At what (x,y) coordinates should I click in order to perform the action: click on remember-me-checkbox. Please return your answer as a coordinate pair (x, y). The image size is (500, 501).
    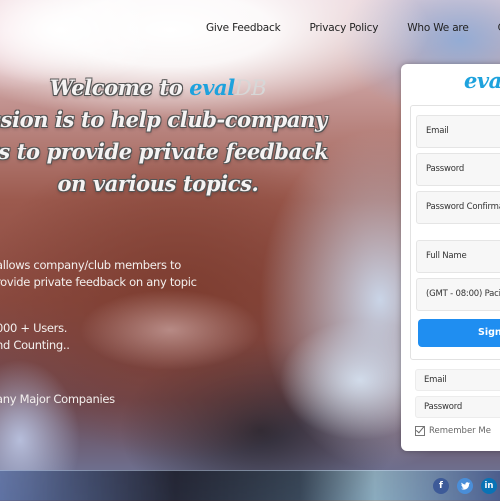
    Looking at the image, I should click on (420, 431).